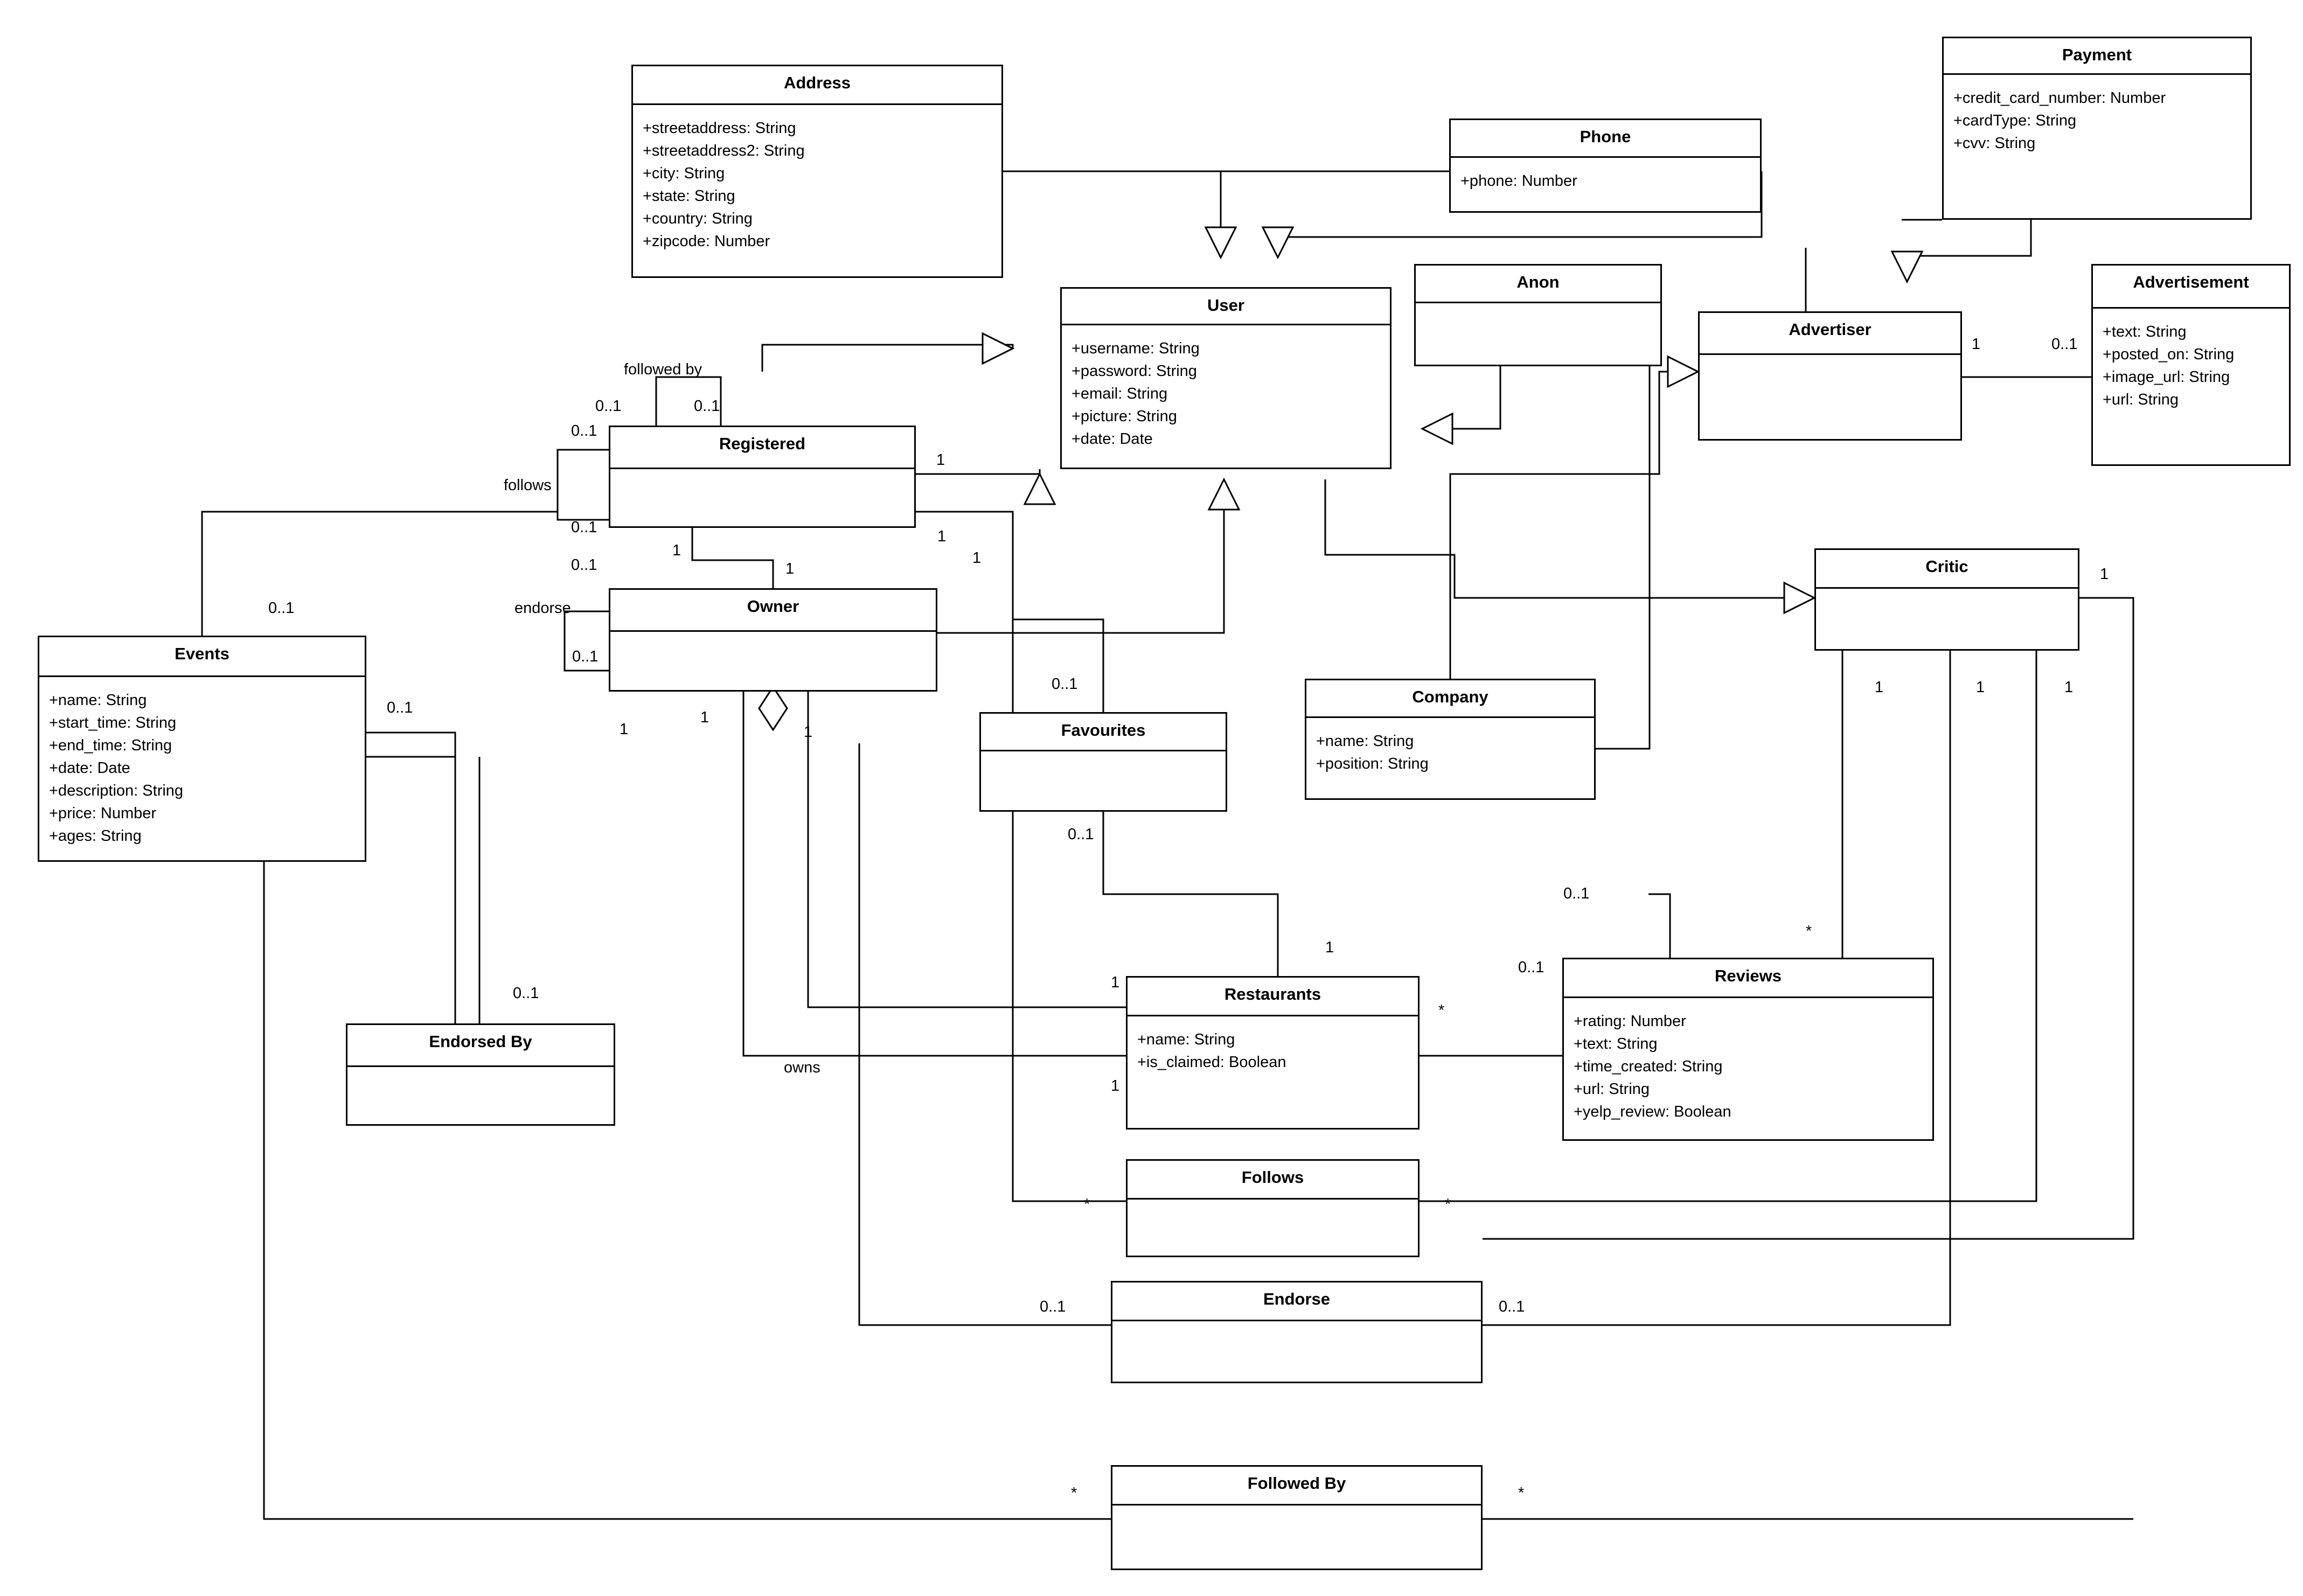  What do you see at coordinates (676, 550) in the screenshot?
I see `multiplicity-label-m-reg-owner-1: 1` at bounding box center [676, 550].